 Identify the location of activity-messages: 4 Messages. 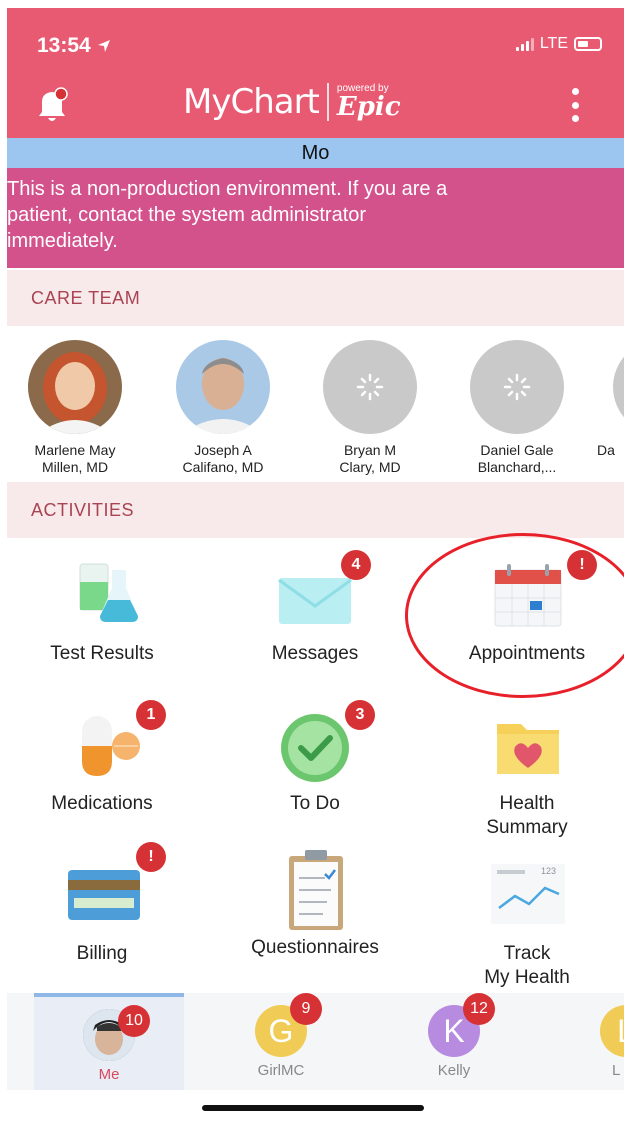
(315, 608).